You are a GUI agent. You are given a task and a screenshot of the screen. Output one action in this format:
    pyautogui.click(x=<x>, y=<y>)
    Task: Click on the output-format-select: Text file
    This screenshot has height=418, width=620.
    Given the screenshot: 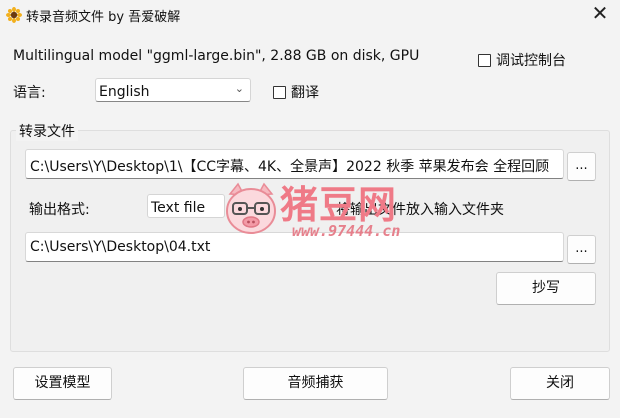 What is the action you would take?
    pyautogui.click(x=186, y=206)
    